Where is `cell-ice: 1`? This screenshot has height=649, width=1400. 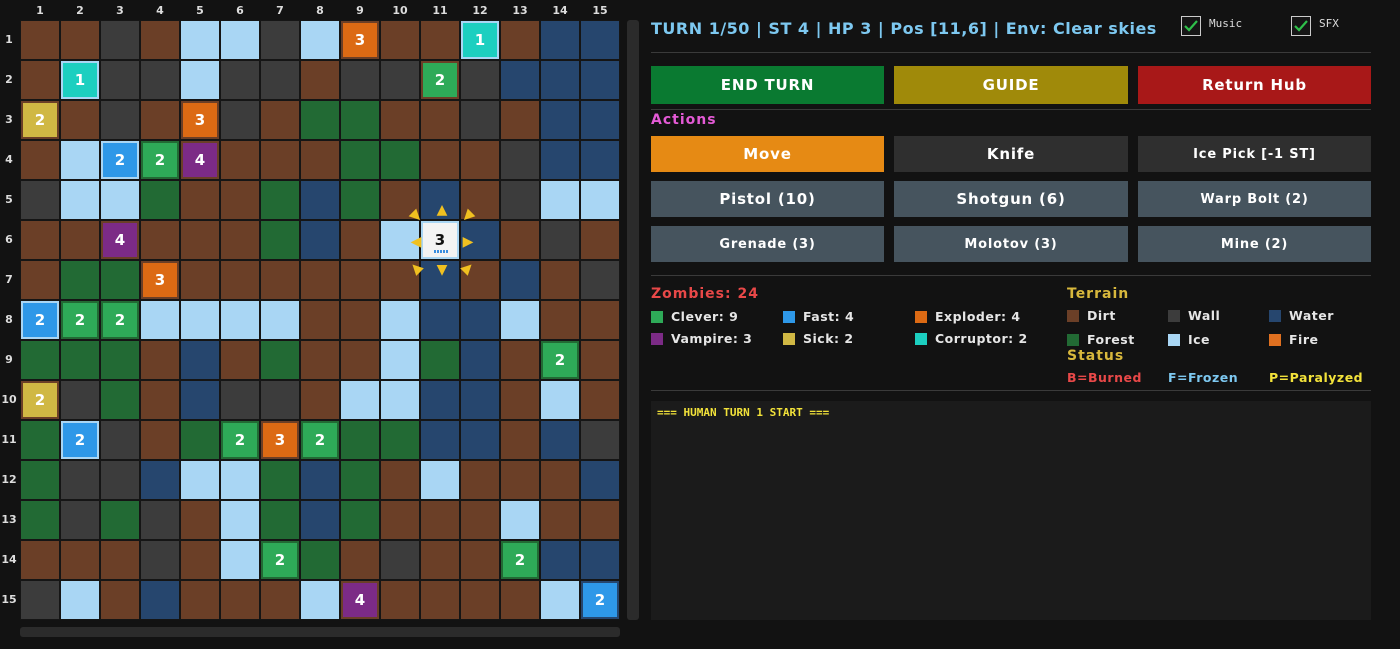
cell-ice: 1 is located at coordinates (80, 80).